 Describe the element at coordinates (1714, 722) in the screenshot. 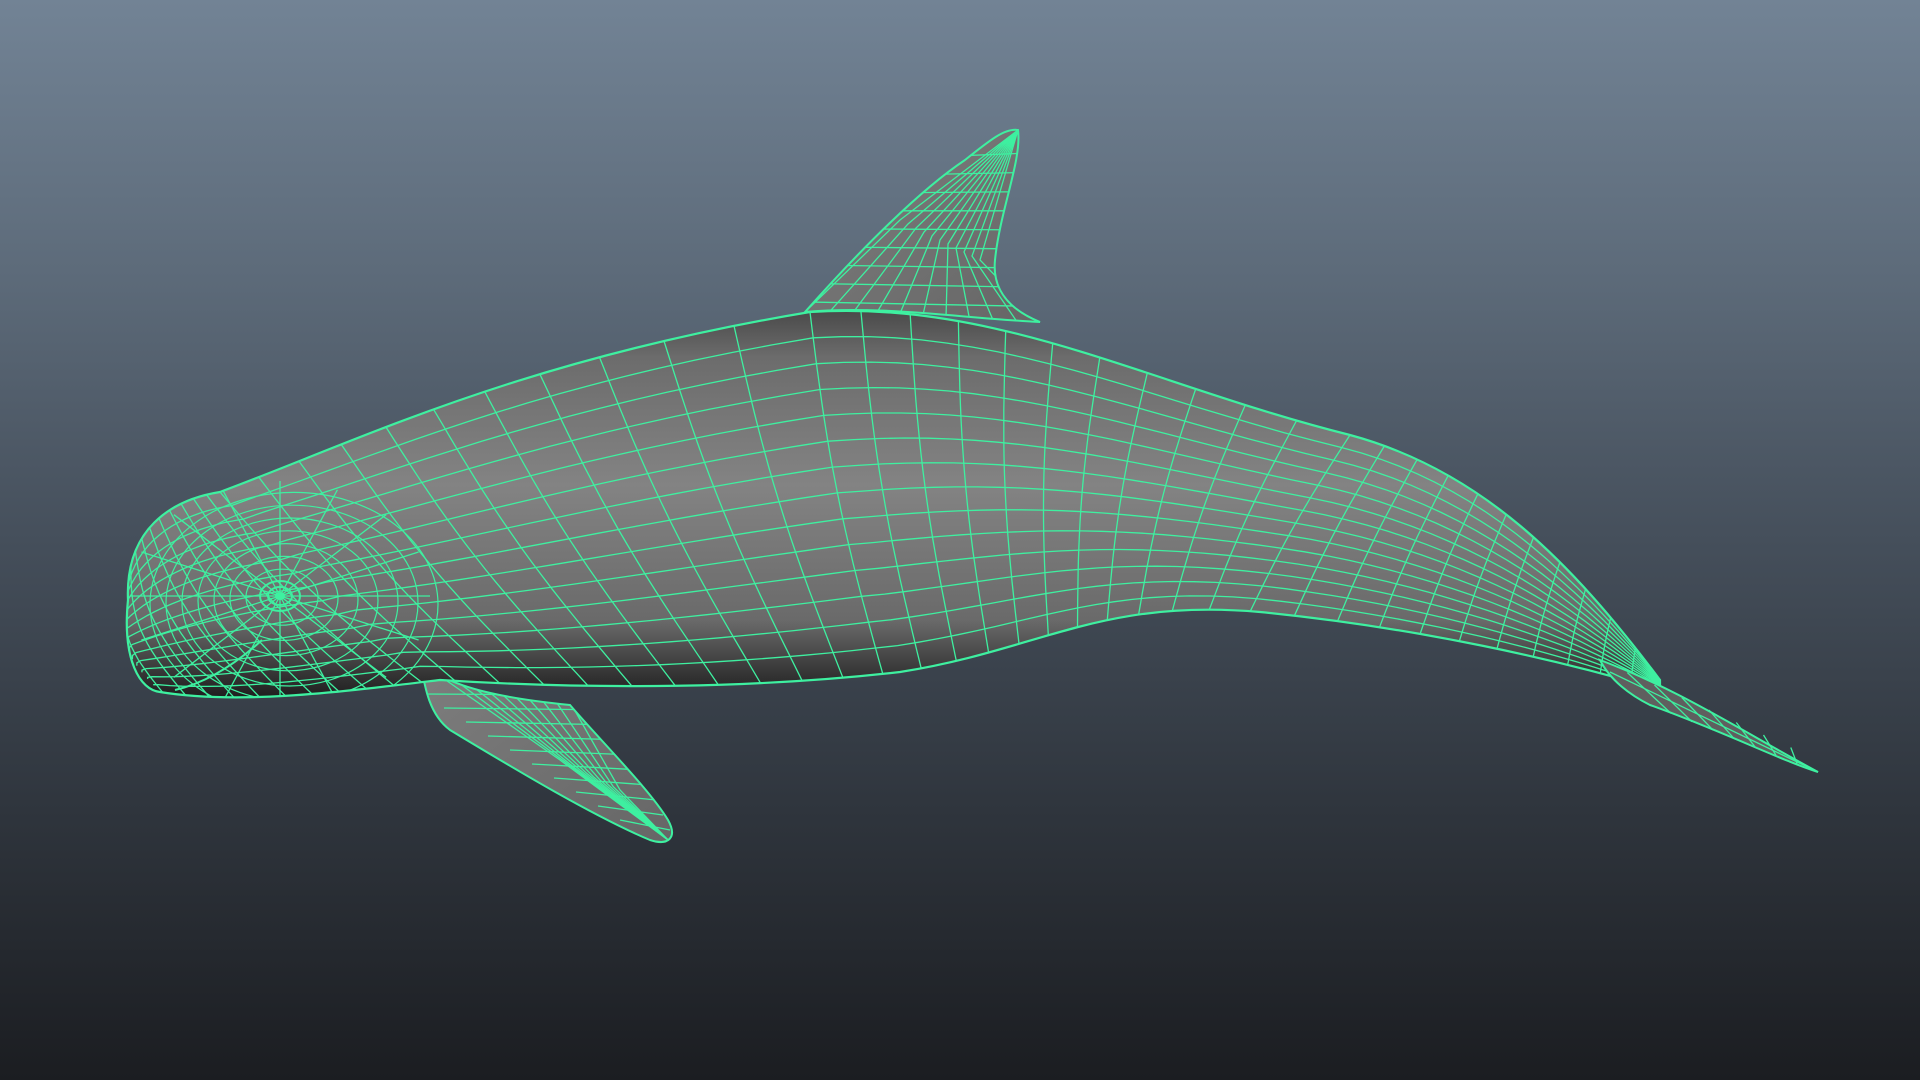

I see `tail-edge` at that location.